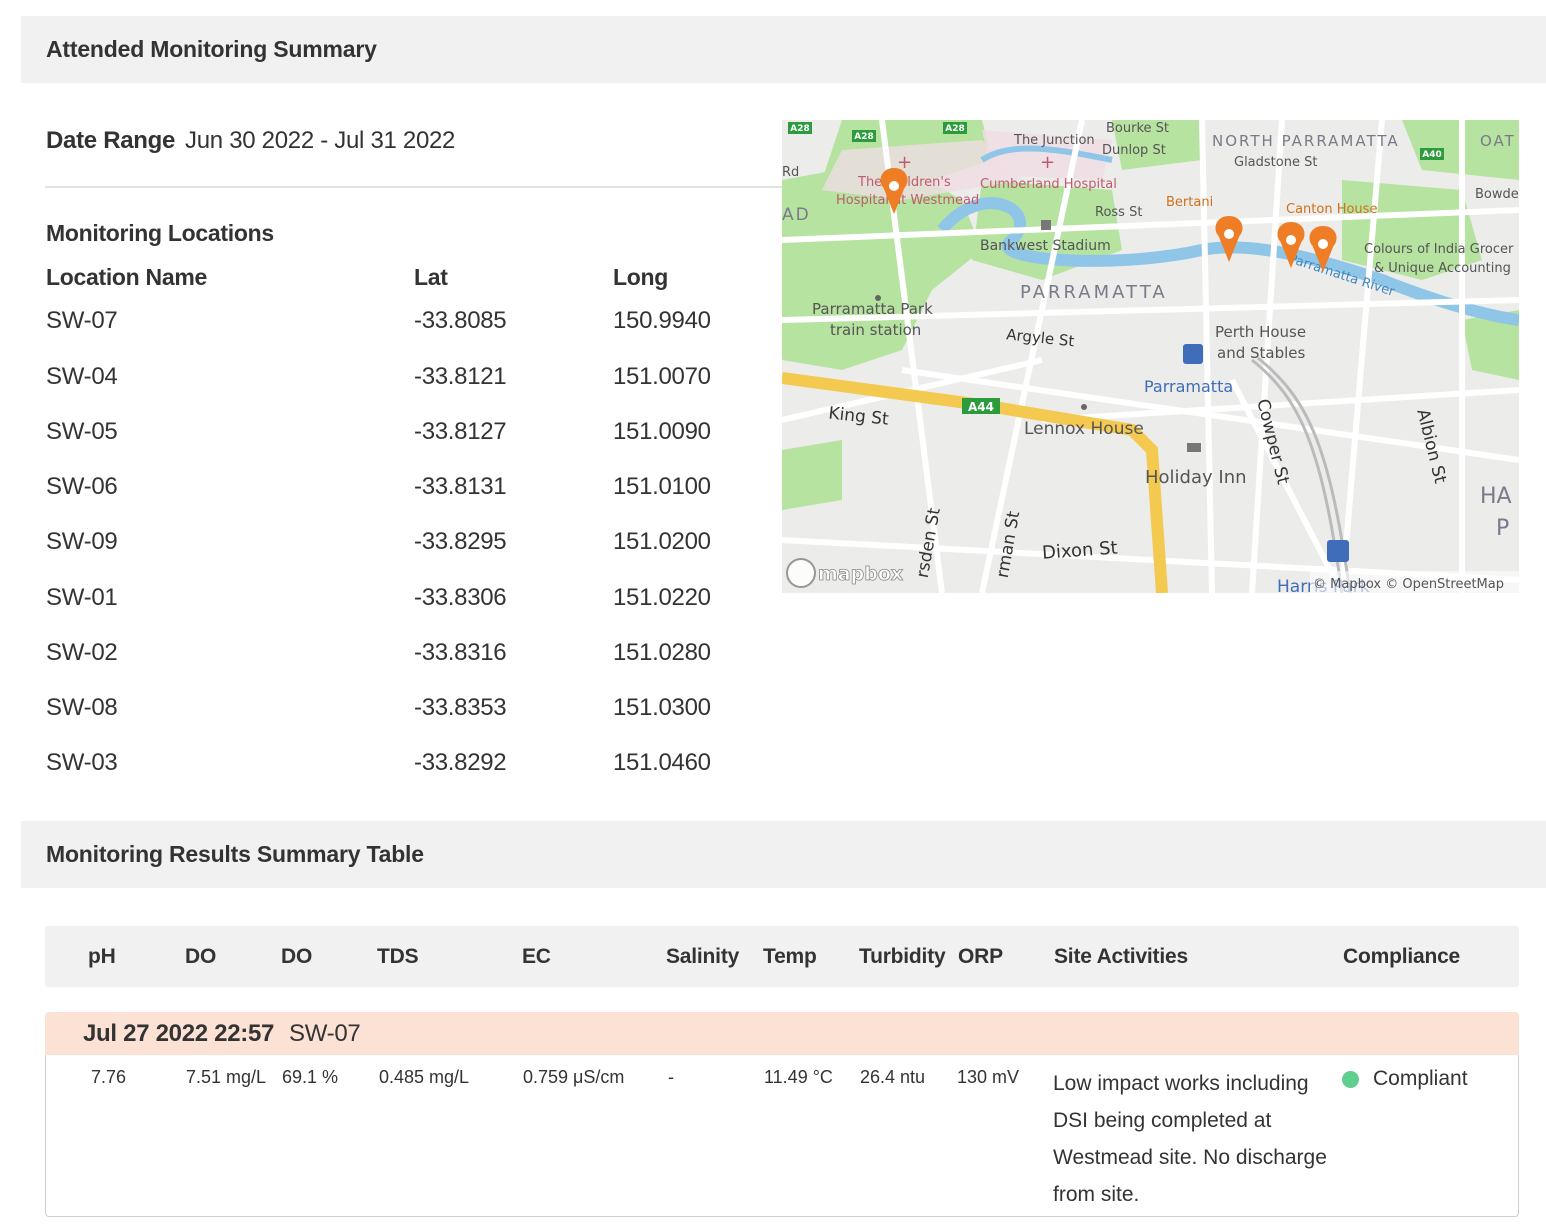  What do you see at coordinates (782, 1033) in the screenshot?
I see `result-group-header: Jul 27 2022 22:57 SW-07` at bounding box center [782, 1033].